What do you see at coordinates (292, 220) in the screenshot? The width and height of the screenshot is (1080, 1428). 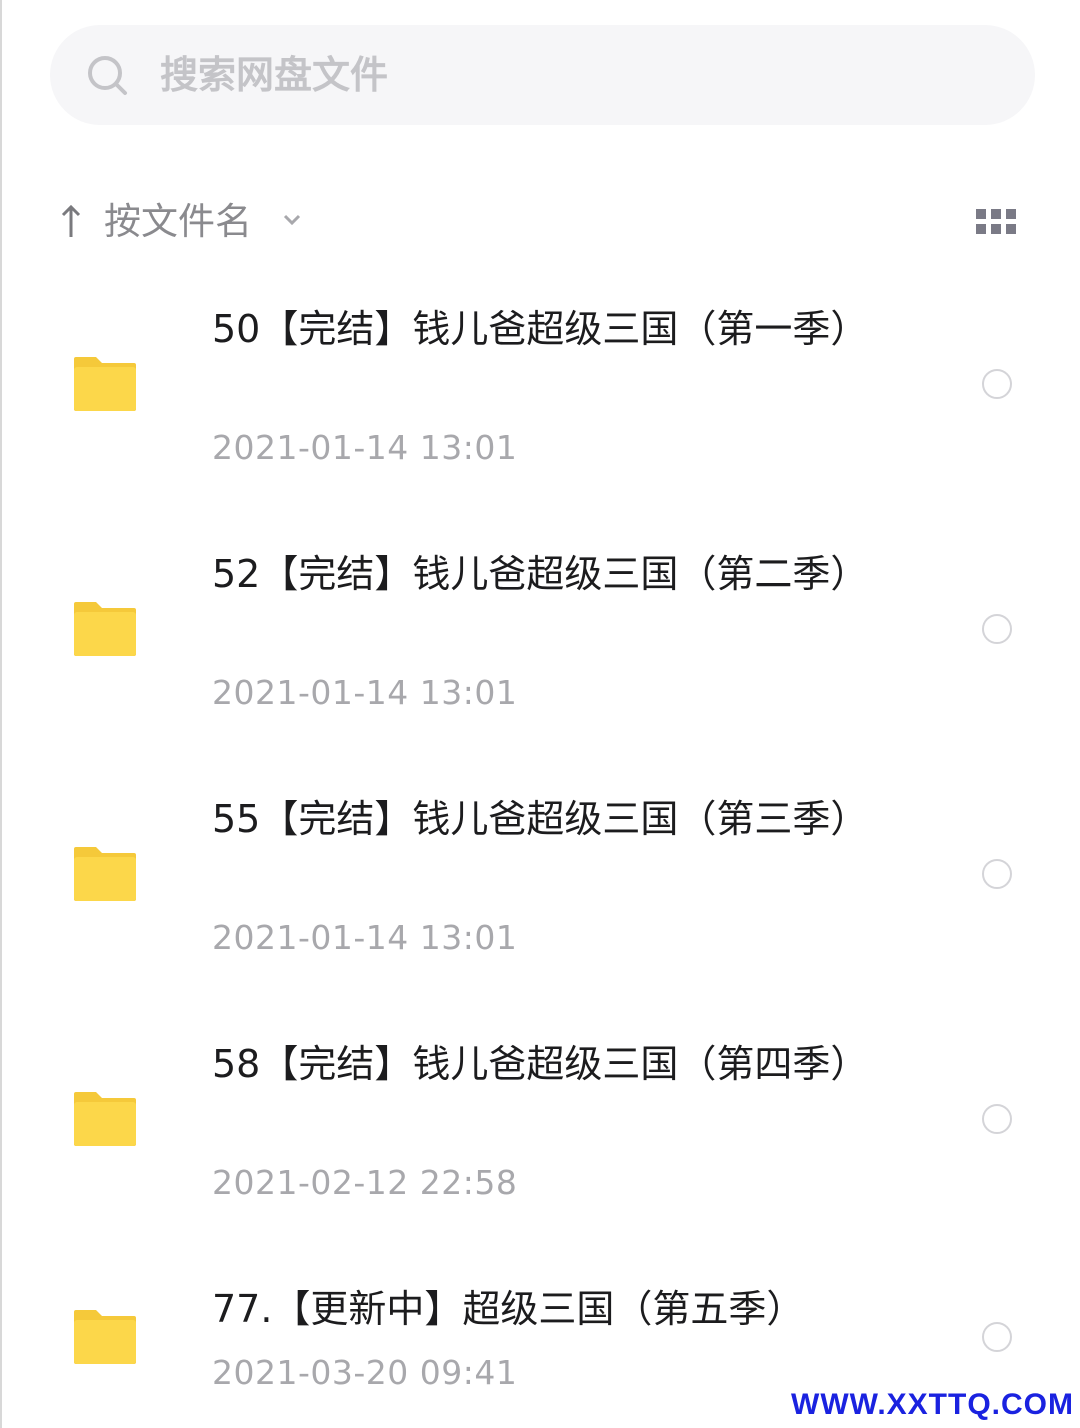 I see `chevron-down-icon` at bounding box center [292, 220].